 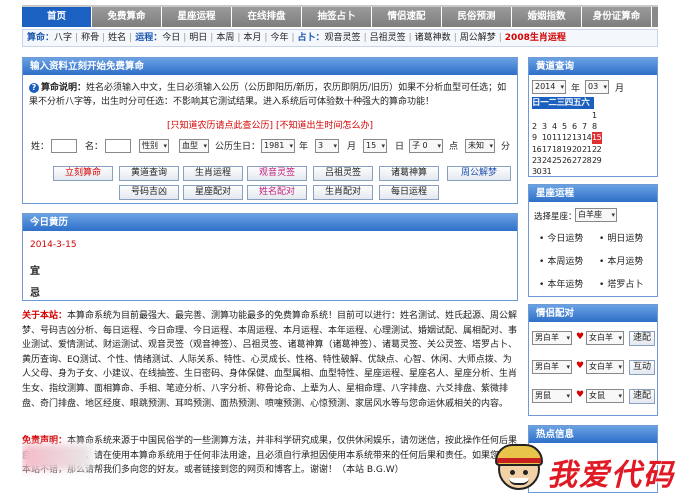 I want to click on unknown-time-link: [不知道出生时间怎么办], so click(x=324, y=126).